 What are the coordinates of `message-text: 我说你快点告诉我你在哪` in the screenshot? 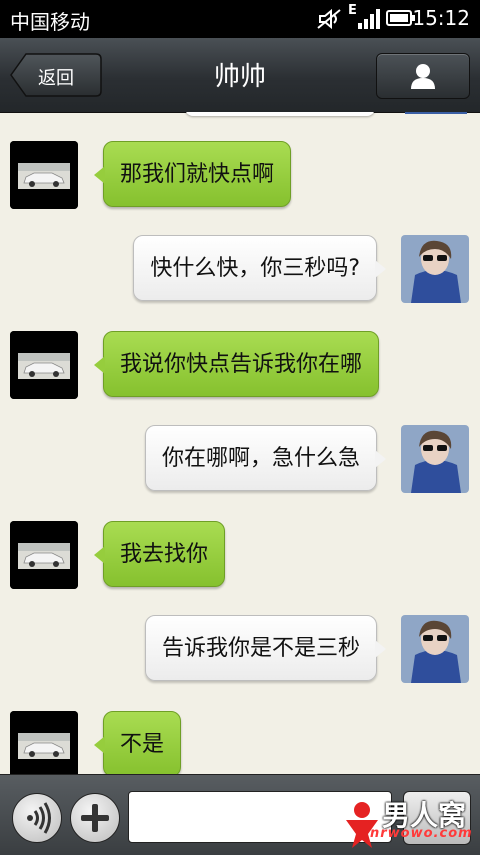 It's located at (241, 364).